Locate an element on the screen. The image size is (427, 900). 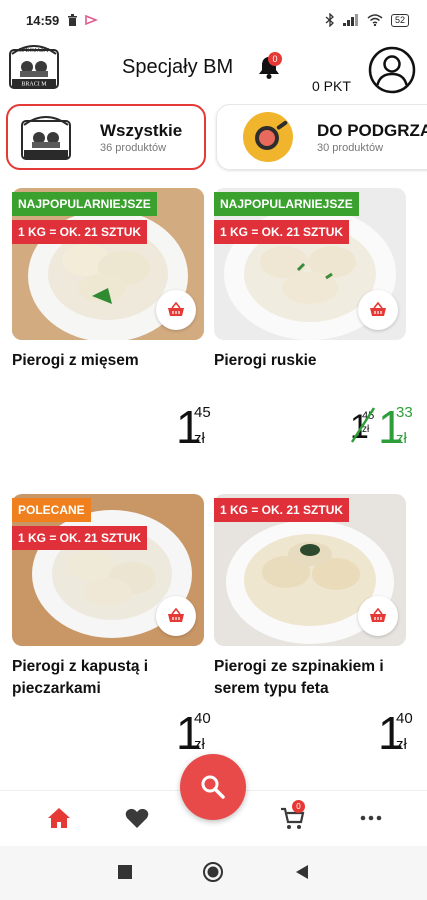
status-time: 14:59 is located at coordinates (43, 20).